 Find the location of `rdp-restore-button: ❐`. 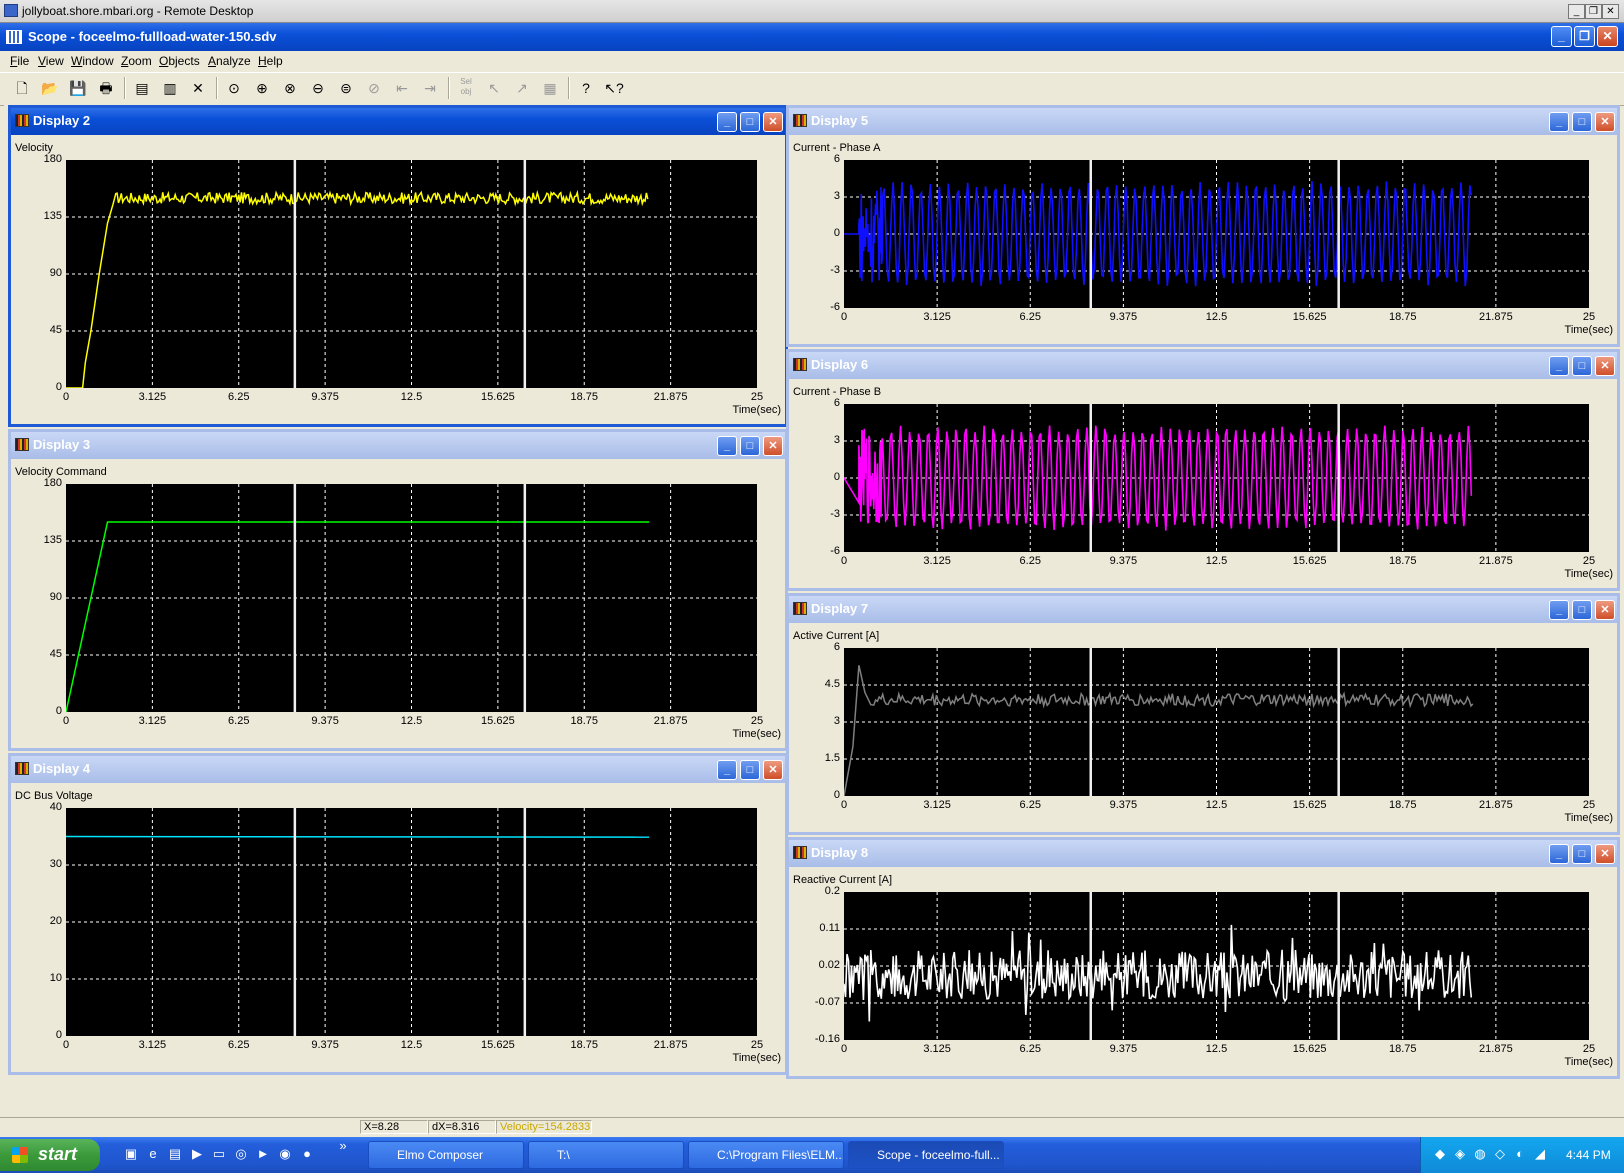

rdp-restore-button: ❐ is located at coordinates (1593, 11).